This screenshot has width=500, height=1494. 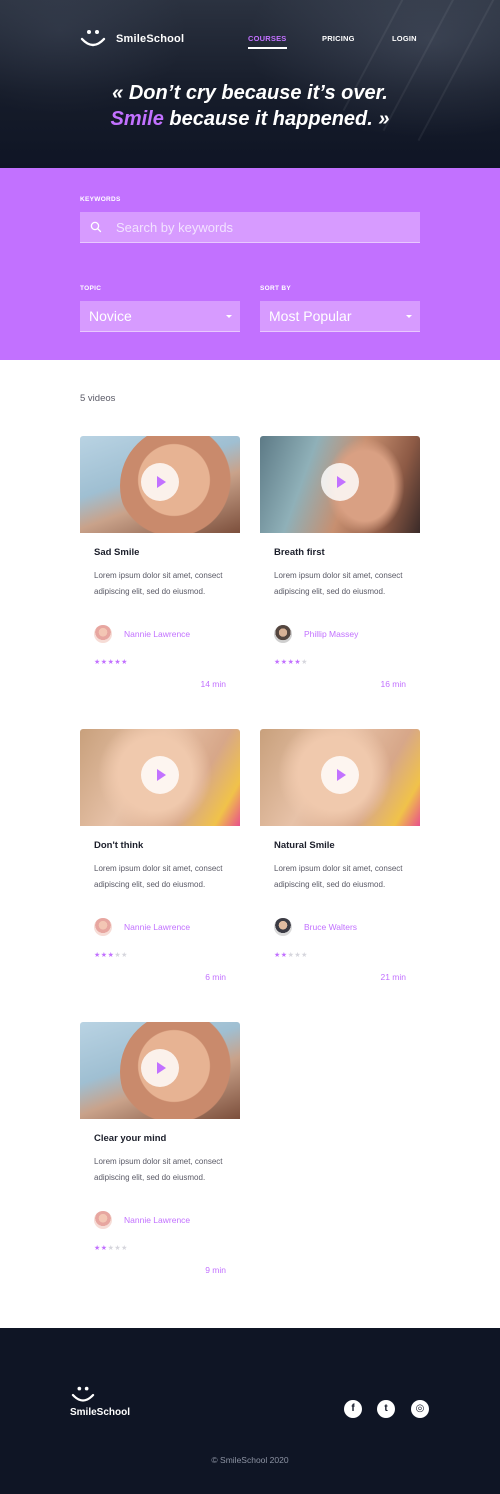 I want to click on video-title: Don't think, so click(x=119, y=845).